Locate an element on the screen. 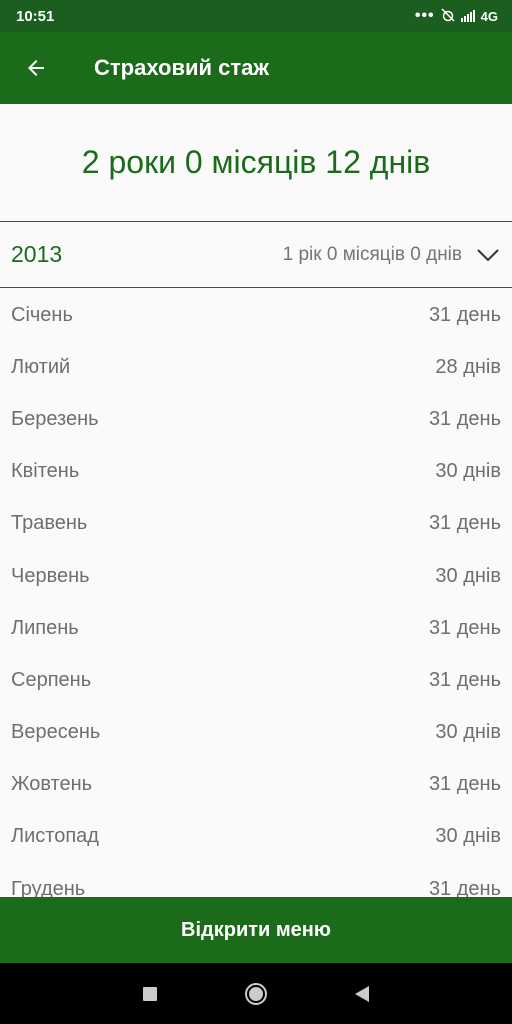  list-item: Грудень 31 день is located at coordinates (256, 880).